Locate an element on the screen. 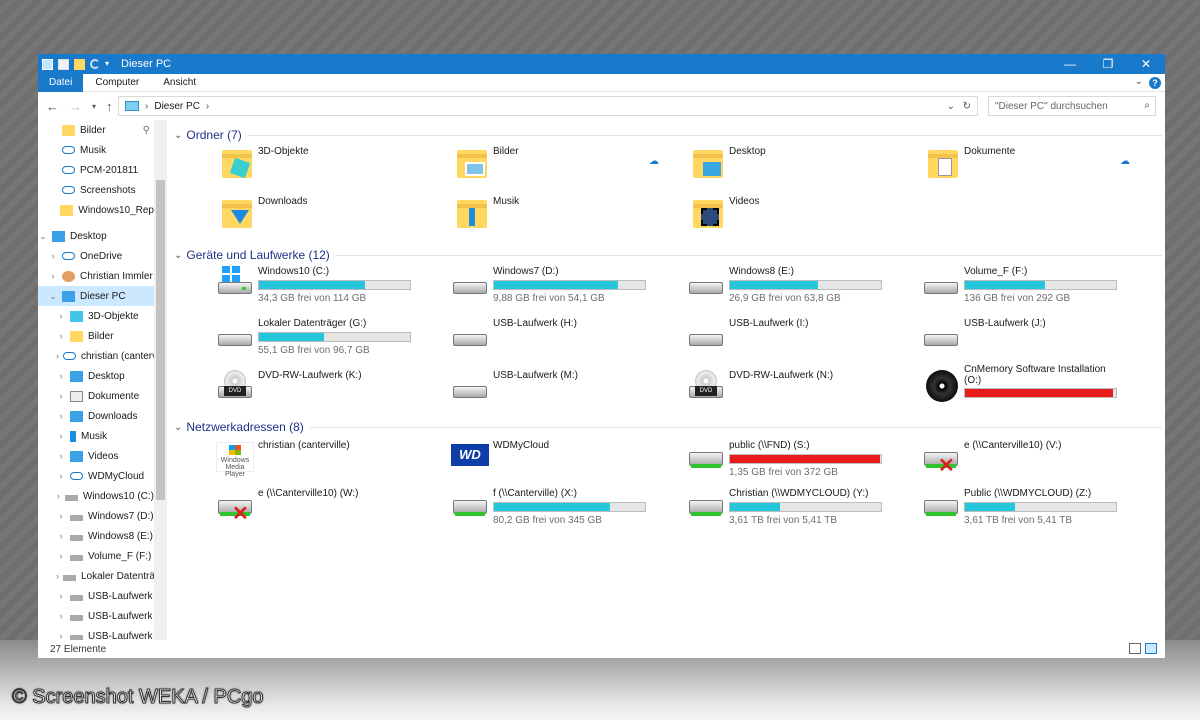 This screenshot has width=1200, height=720. close-button: ✕ is located at coordinates (1146, 64).